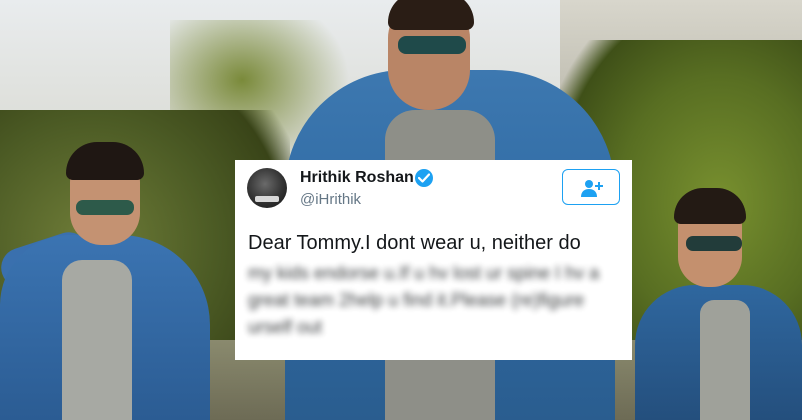 The height and width of the screenshot is (420, 802). What do you see at coordinates (431, 15) in the screenshot?
I see `man-hair` at bounding box center [431, 15].